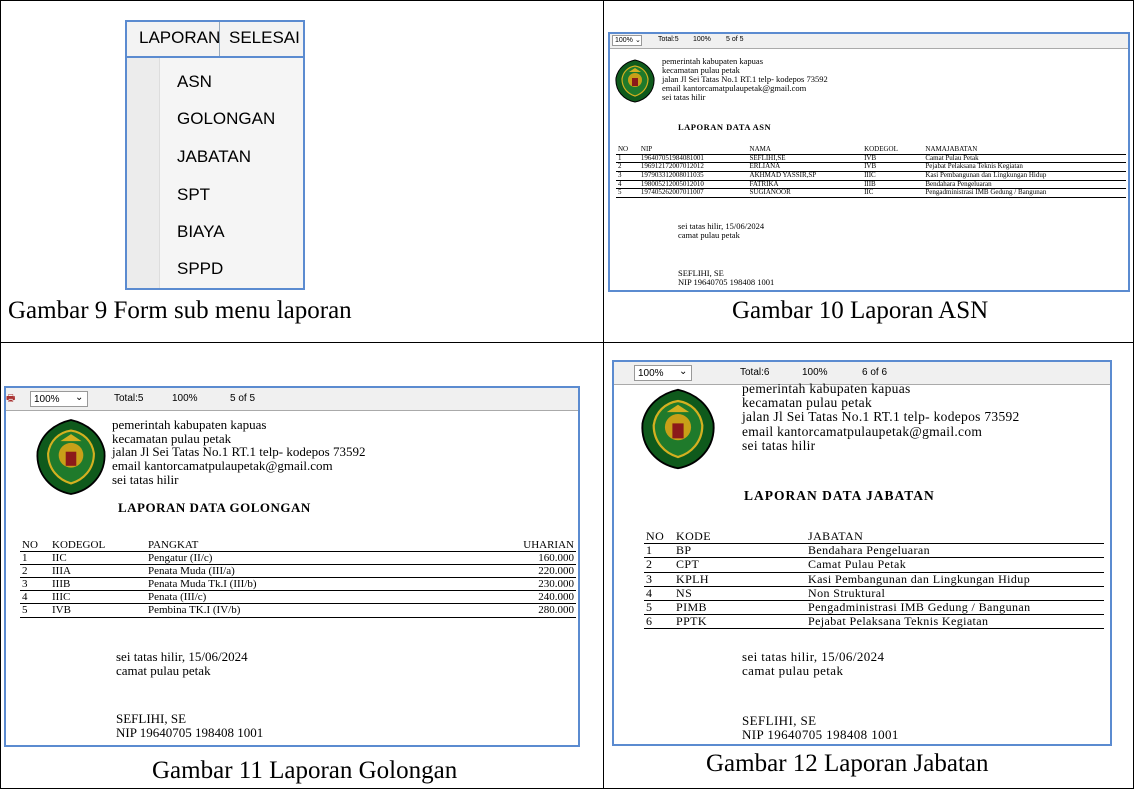  Describe the element at coordinates (740, 579) in the screenshot. I see `cell: KPLH` at that location.